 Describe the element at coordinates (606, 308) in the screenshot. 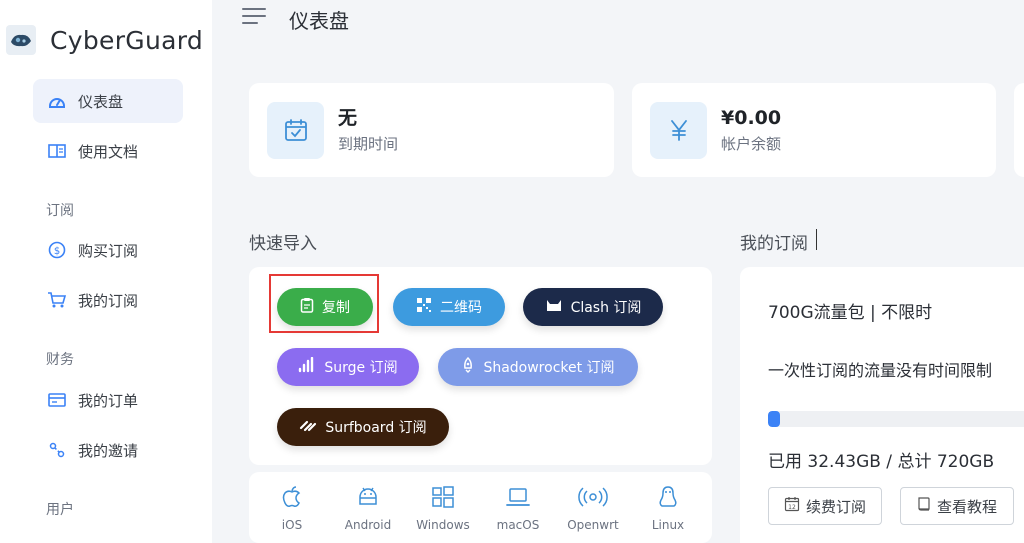

I see `clash-button-label: Clash 订阅` at that location.